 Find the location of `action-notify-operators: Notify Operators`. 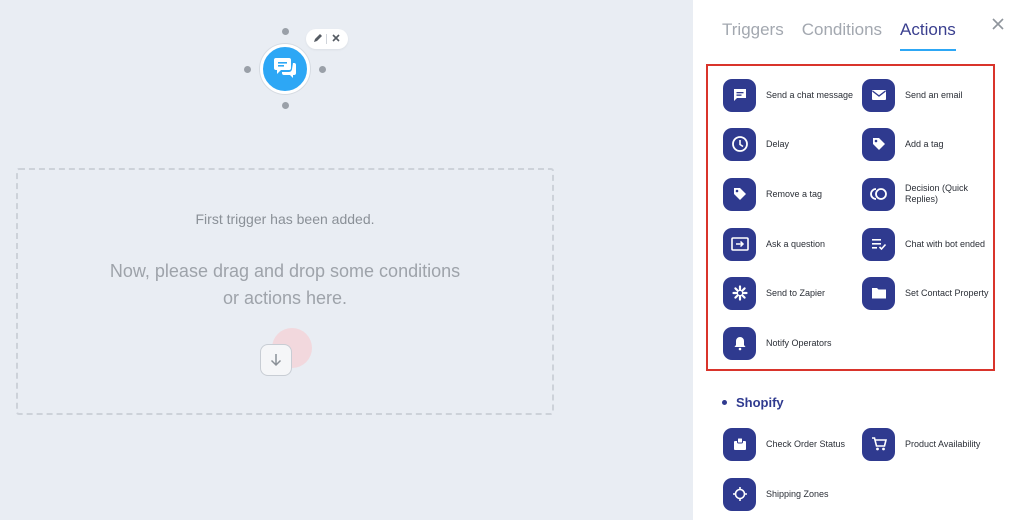

action-notify-operators: Notify Operators is located at coordinates (790, 343).